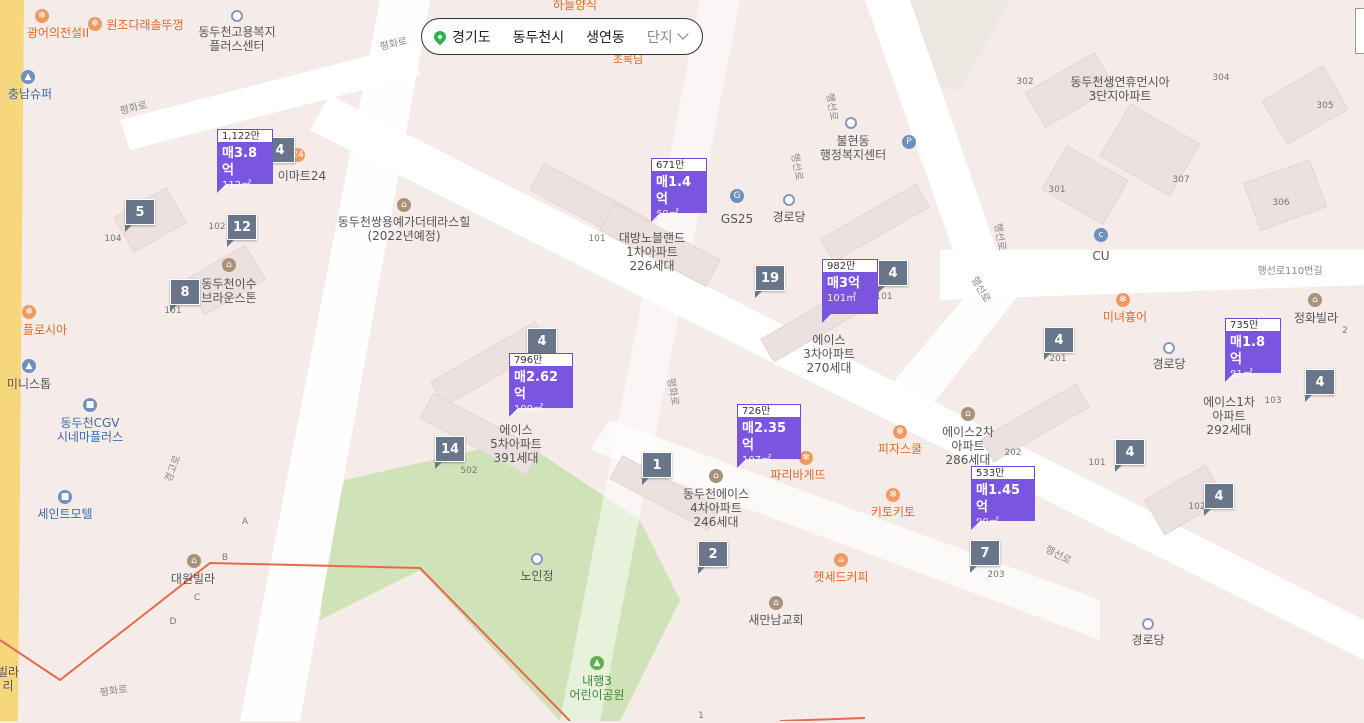 The height and width of the screenshot is (723, 1364). Describe the element at coordinates (242, 230) in the screenshot. I see `listing-count-marker: 12` at that location.